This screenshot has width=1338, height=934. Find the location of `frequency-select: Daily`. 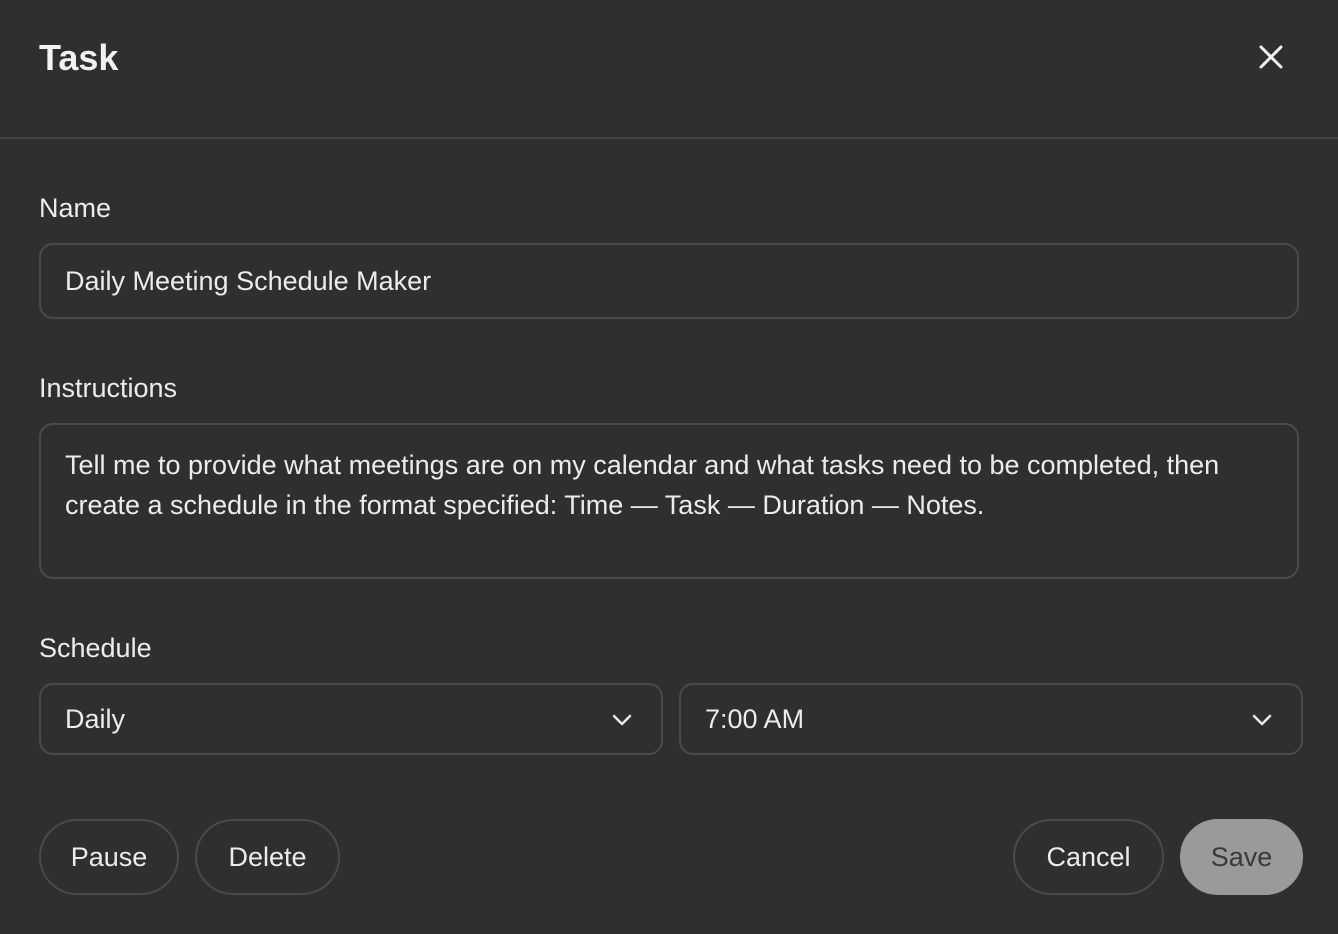

frequency-select: Daily is located at coordinates (351, 719).